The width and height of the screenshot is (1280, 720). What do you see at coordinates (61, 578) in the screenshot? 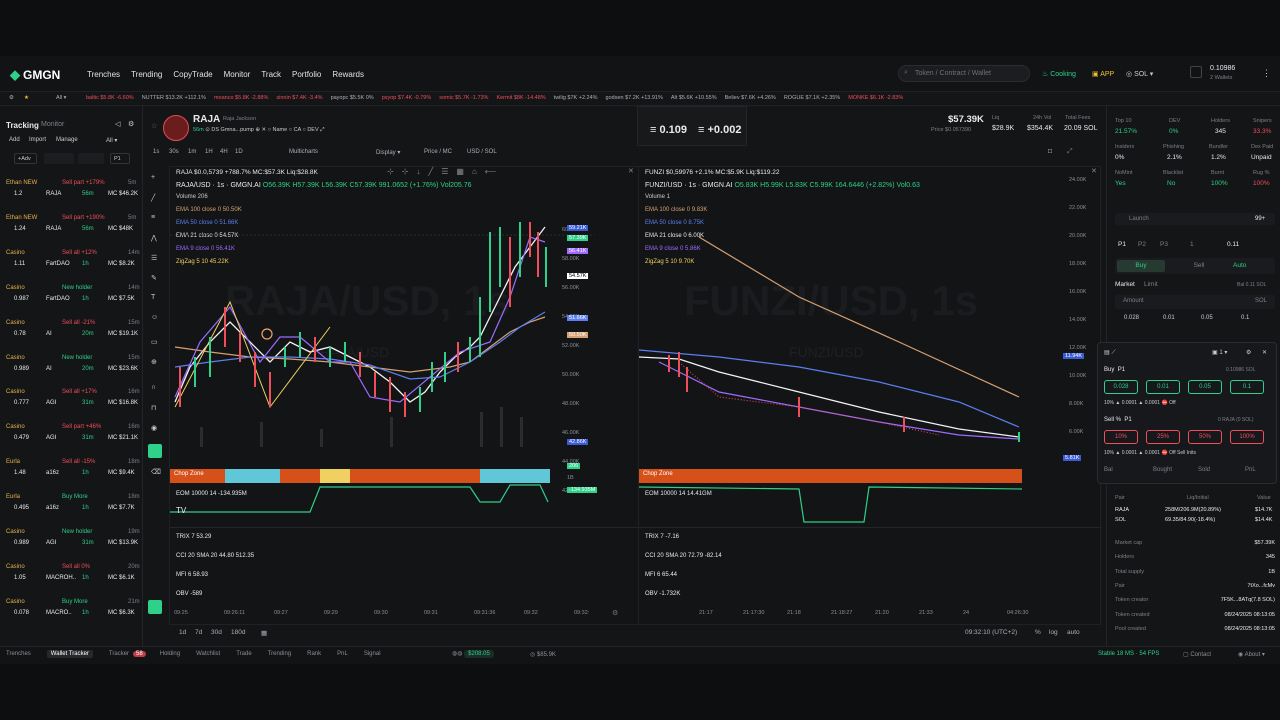
I see `trade-token: MACROH..` at bounding box center [61, 578].